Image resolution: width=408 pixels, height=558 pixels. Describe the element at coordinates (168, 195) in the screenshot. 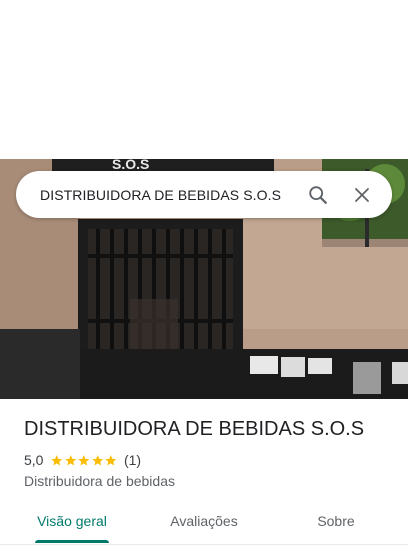

I see `search-input: DISTRIBUIDORA DE BEBIDAS S.O.S` at that location.